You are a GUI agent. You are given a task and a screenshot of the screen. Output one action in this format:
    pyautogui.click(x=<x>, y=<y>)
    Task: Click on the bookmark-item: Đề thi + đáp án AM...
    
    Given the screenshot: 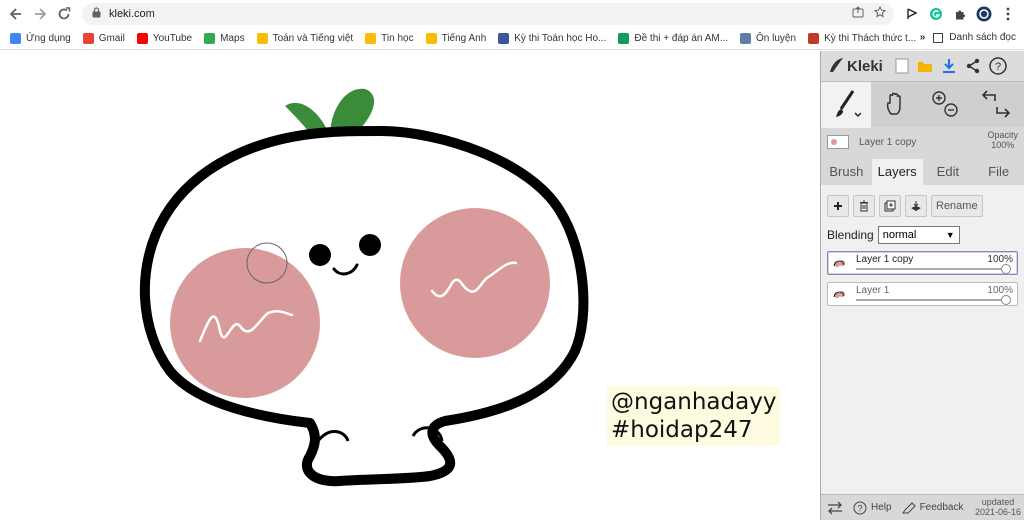 What is the action you would take?
    pyautogui.click(x=673, y=38)
    